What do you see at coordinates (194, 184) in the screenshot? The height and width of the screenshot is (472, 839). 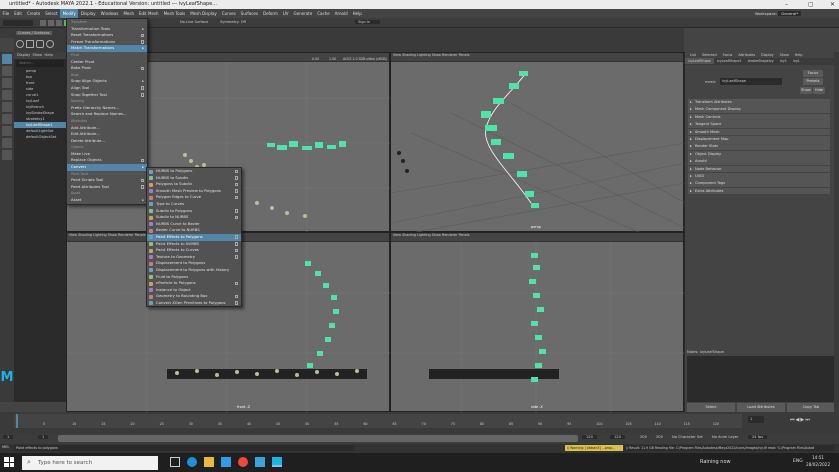 I see `menu-item-polygons-to-subdiv: Polygons to Subdiv` at bounding box center [194, 184].